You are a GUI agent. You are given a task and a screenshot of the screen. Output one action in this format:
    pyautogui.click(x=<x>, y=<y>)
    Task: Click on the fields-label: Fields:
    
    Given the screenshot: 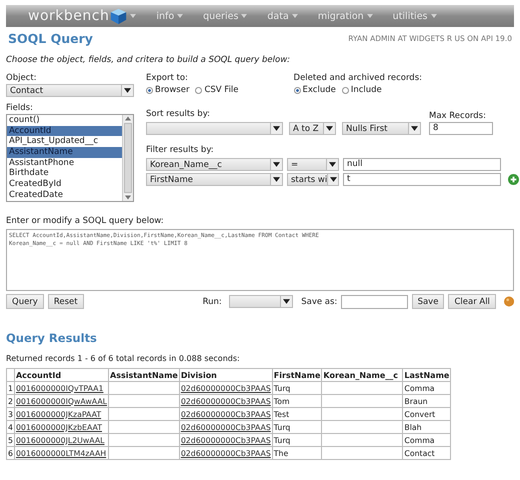 What is the action you would take?
    pyautogui.click(x=20, y=108)
    